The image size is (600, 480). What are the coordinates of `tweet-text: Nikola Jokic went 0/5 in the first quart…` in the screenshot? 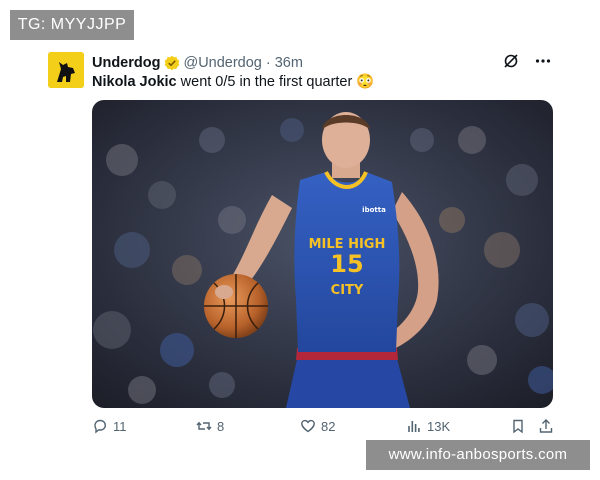 It's located at (292, 83).